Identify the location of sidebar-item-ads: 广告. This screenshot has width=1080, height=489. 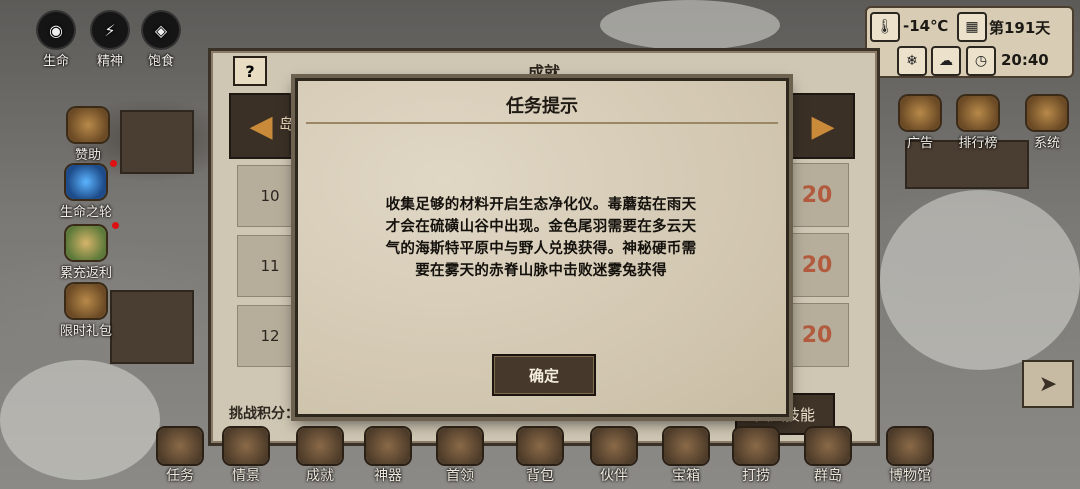
(920, 123).